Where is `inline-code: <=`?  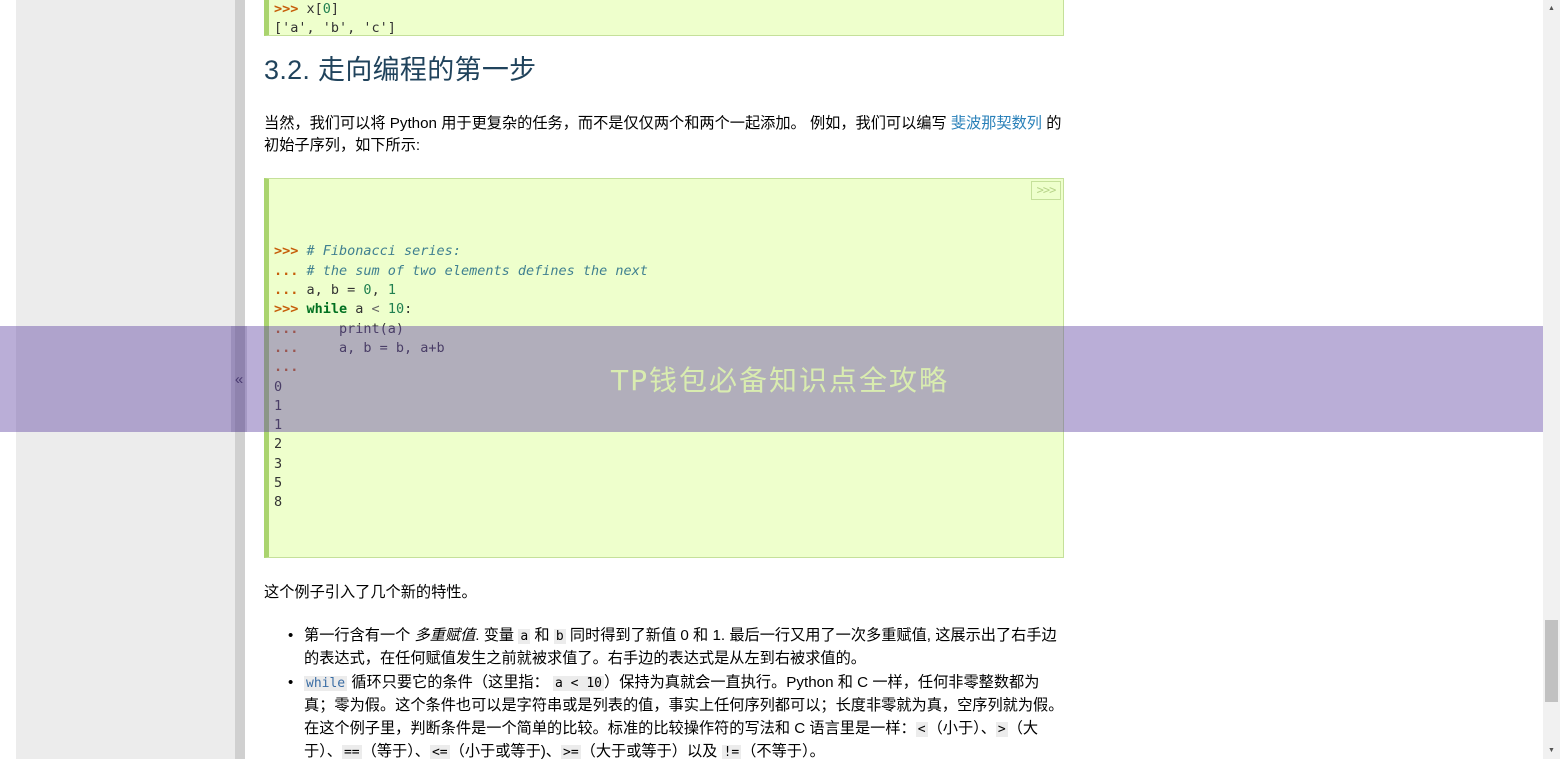 inline-code: <= is located at coordinates (439, 752).